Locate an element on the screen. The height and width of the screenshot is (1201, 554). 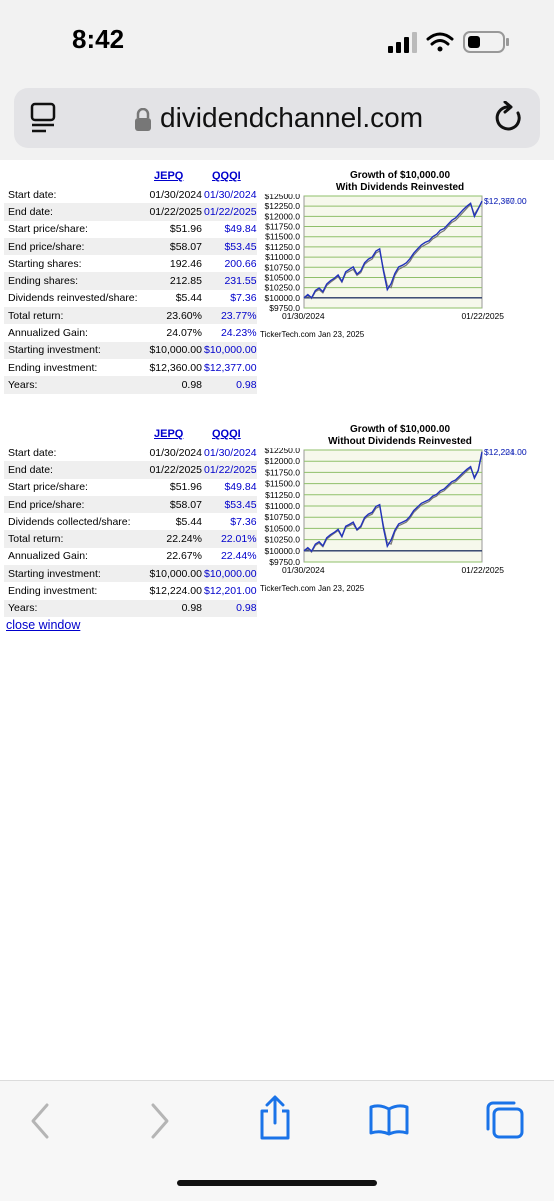
close-window-link: close window is located at coordinates (43, 625).